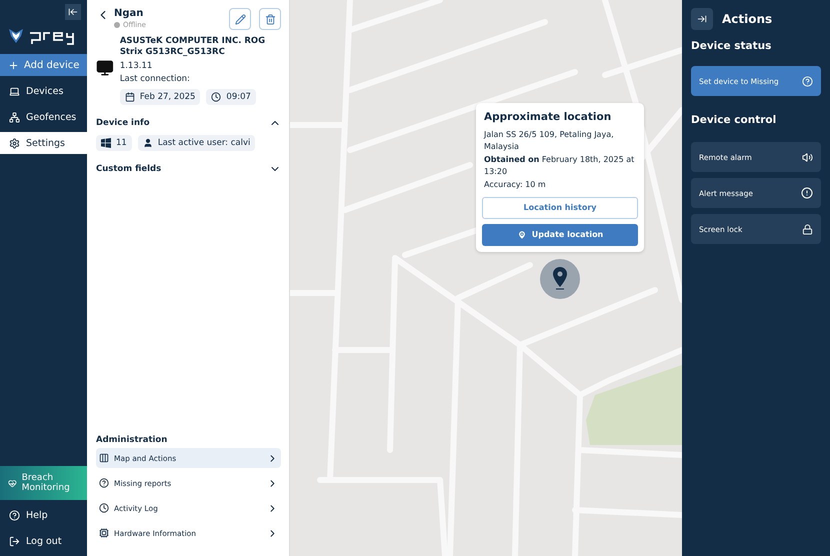 This screenshot has height=556, width=830. Describe the element at coordinates (515, 184) in the screenshot. I see `accuracy-text: Accuracy: 10 m` at that location.